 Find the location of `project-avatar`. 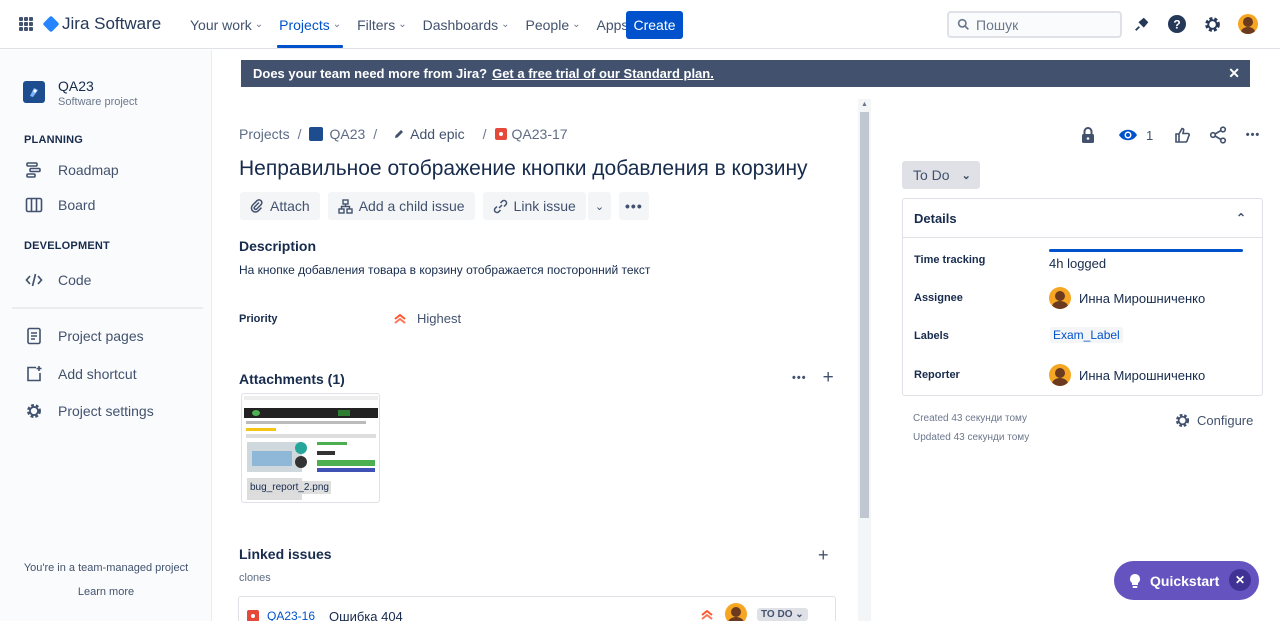

project-avatar is located at coordinates (34, 92).